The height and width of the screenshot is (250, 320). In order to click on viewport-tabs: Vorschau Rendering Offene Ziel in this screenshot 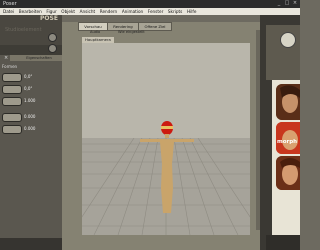, I will do `click(133, 26)`.